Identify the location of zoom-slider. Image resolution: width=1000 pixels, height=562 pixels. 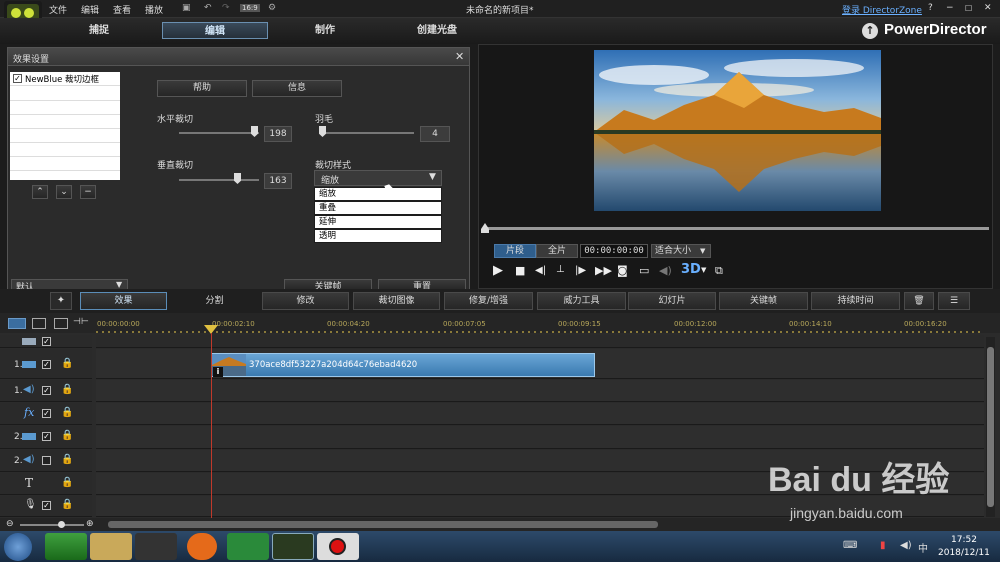
(52, 525).